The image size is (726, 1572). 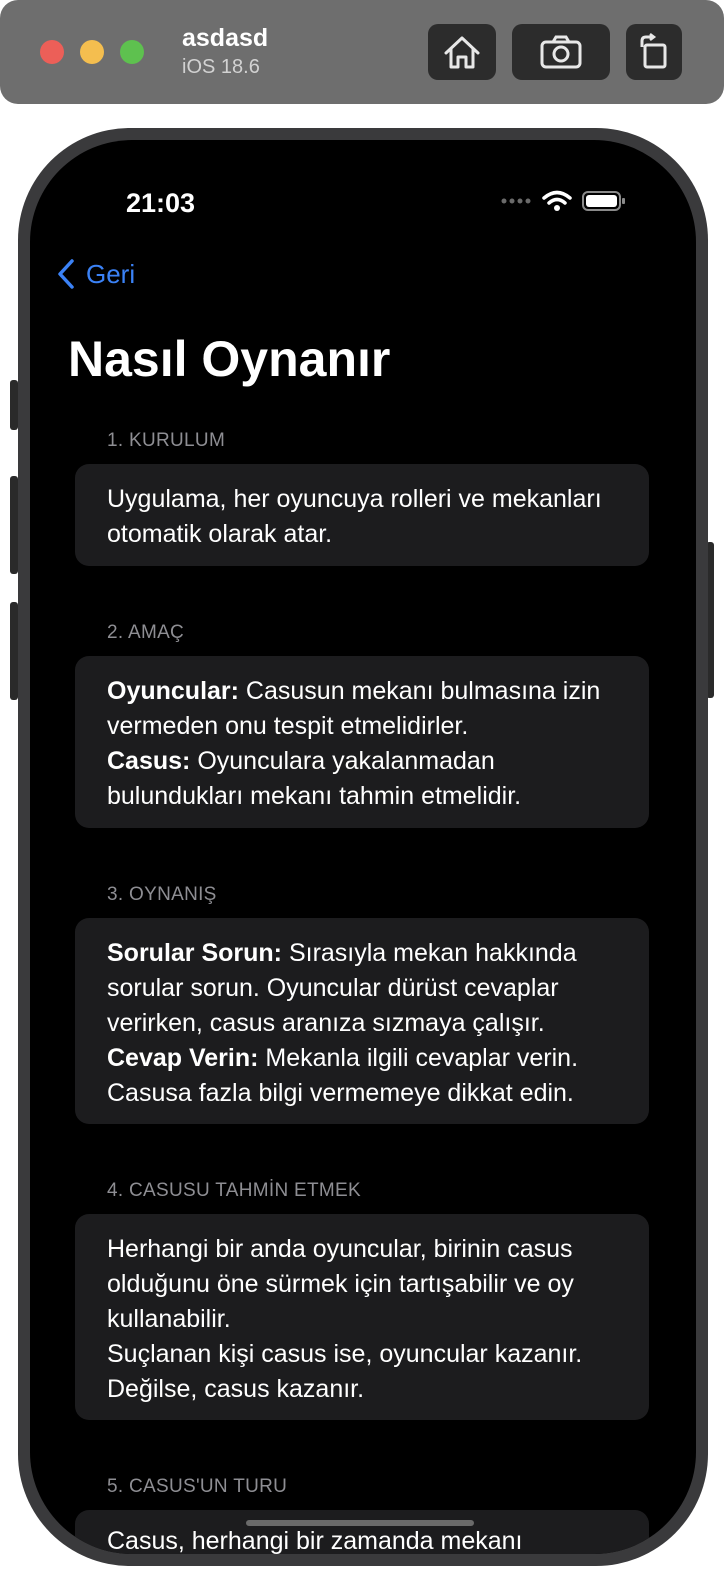 What do you see at coordinates (146, 632) in the screenshot?
I see `section-header: 2. AMAÇ` at bounding box center [146, 632].